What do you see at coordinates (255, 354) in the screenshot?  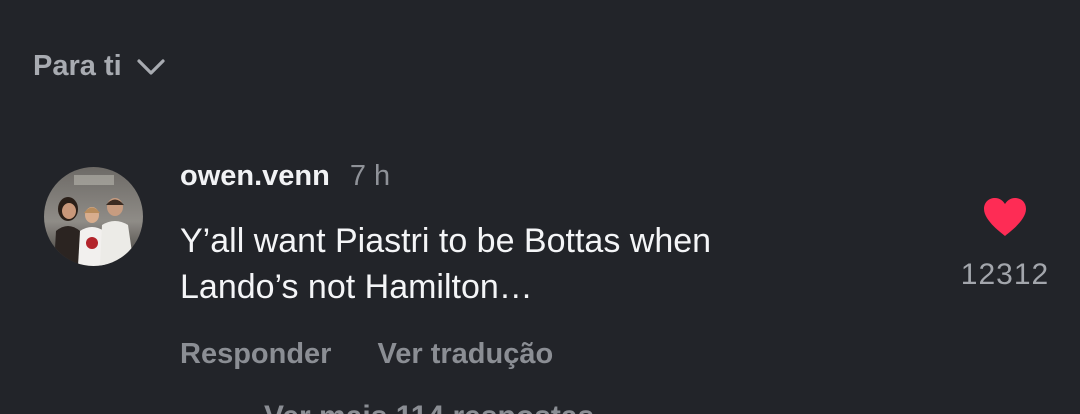 I see `reply-button: Responder` at bounding box center [255, 354].